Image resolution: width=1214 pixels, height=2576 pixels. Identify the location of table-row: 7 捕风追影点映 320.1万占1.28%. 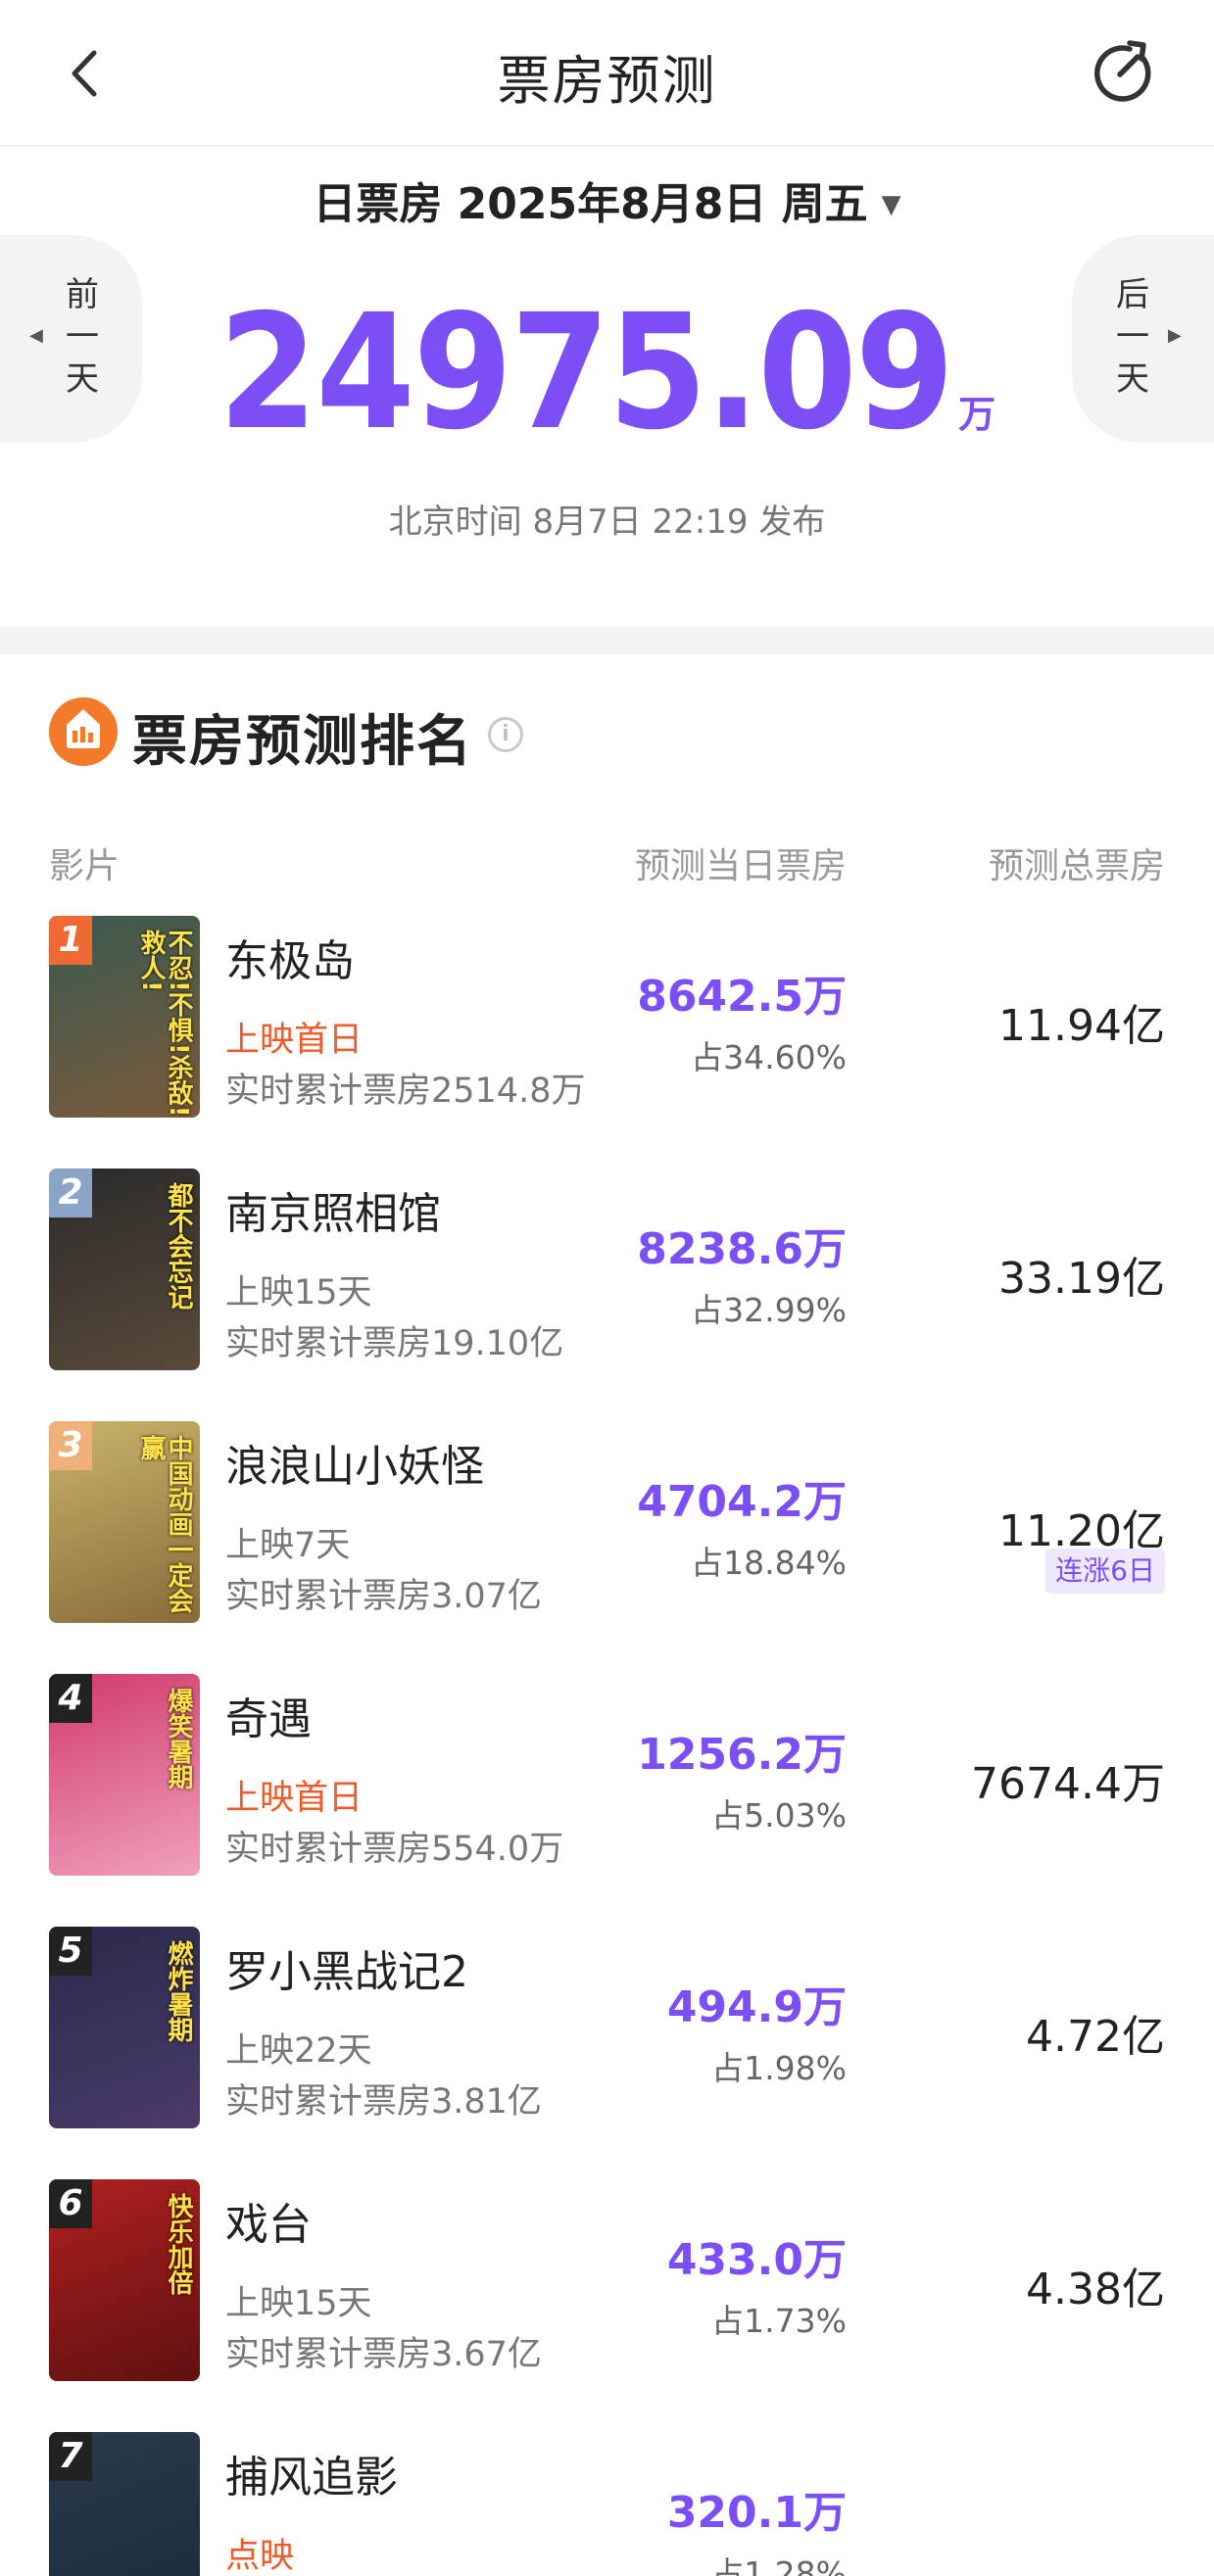
(607, 2504).